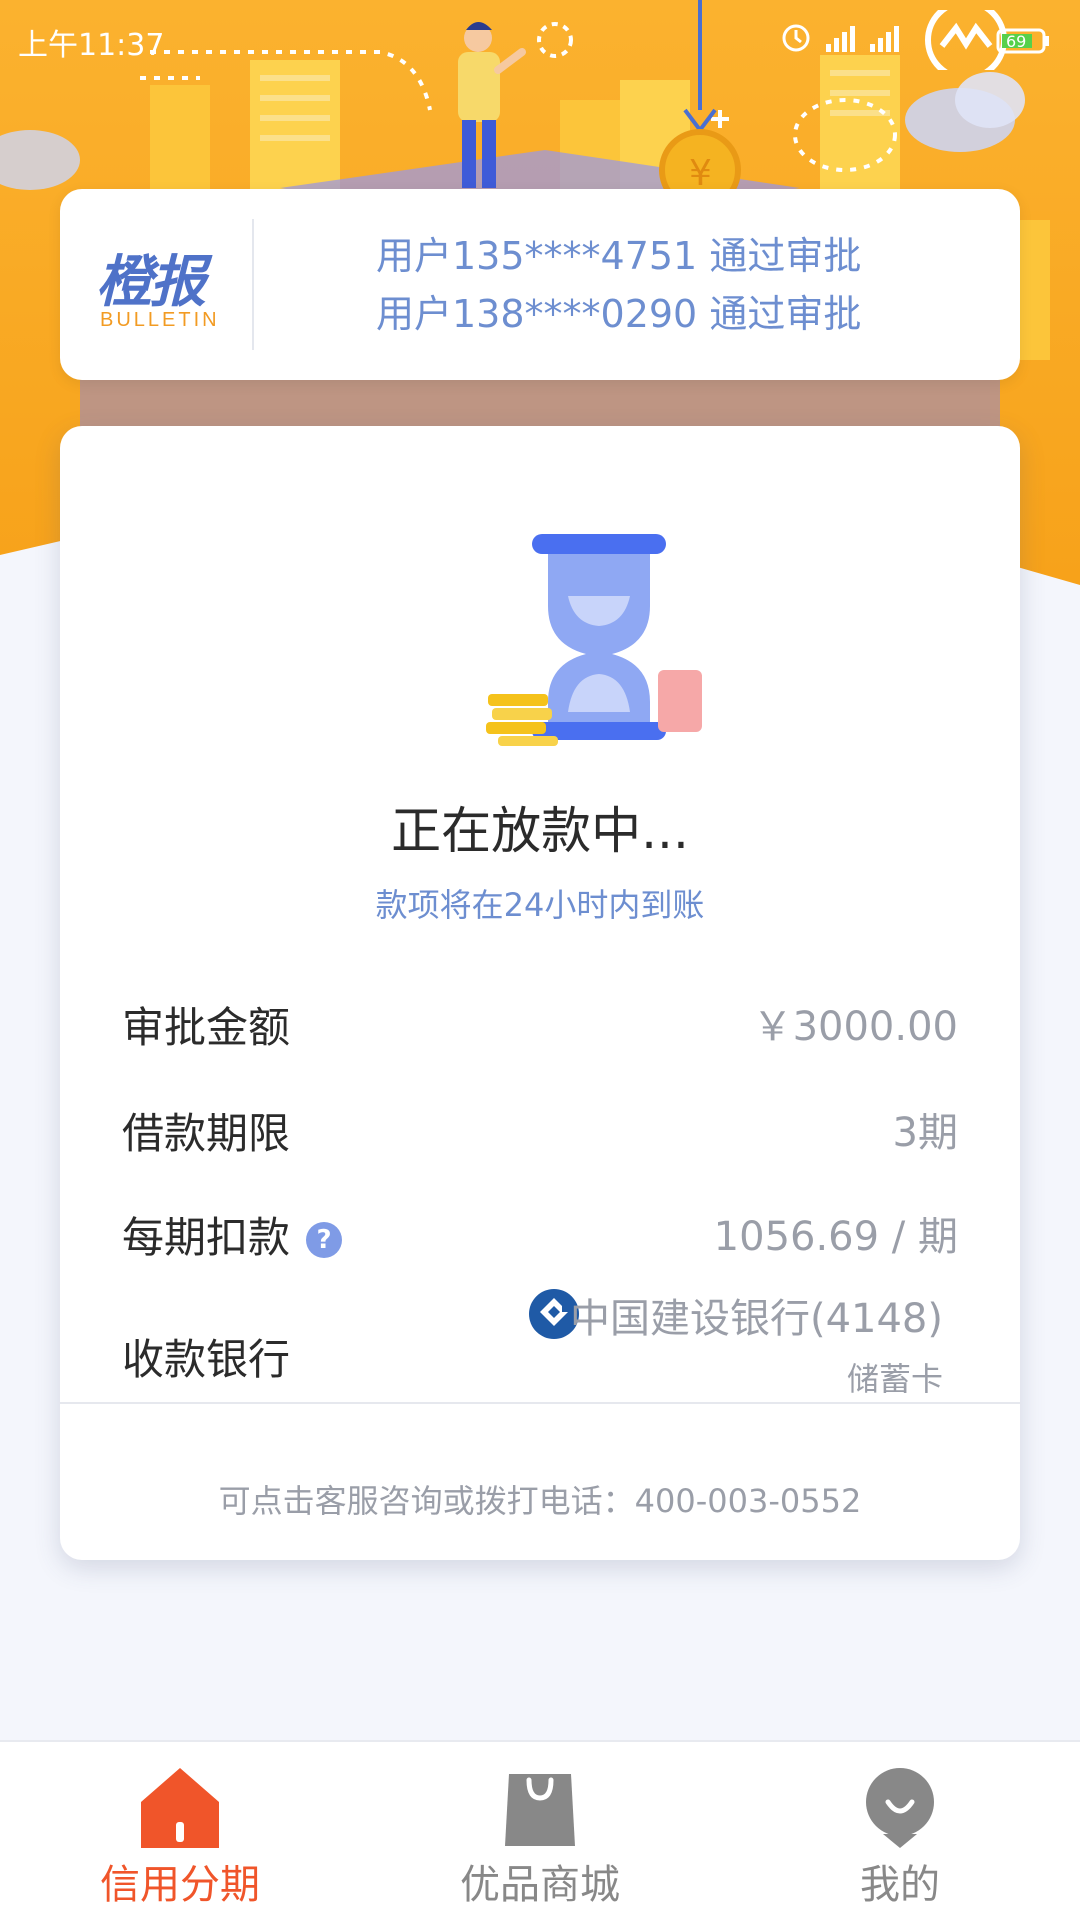 The image size is (1080, 1922). Describe the element at coordinates (160, 320) in the screenshot. I see `bulletin-logo-subtitle: BULLETIN` at that location.